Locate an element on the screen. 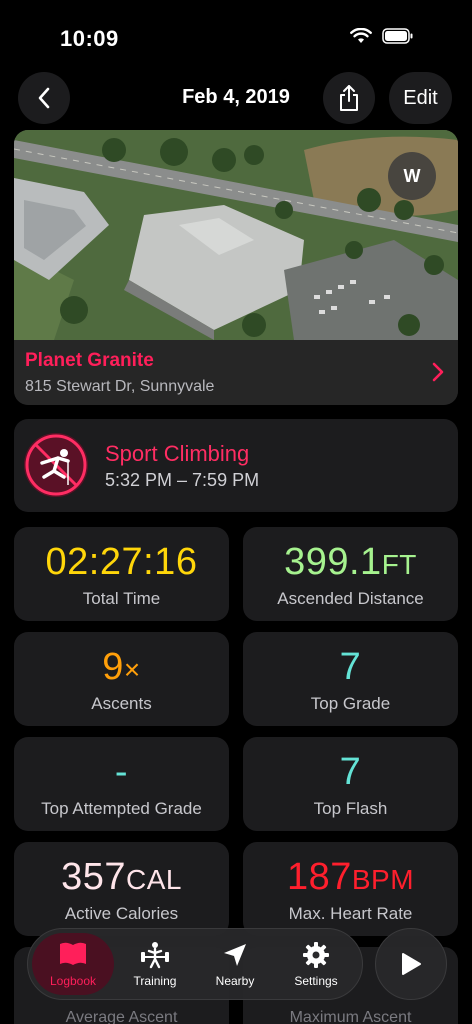 The height and width of the screenshot is (1024, 472). compass-heading: W is located at coordinates (412, 175).